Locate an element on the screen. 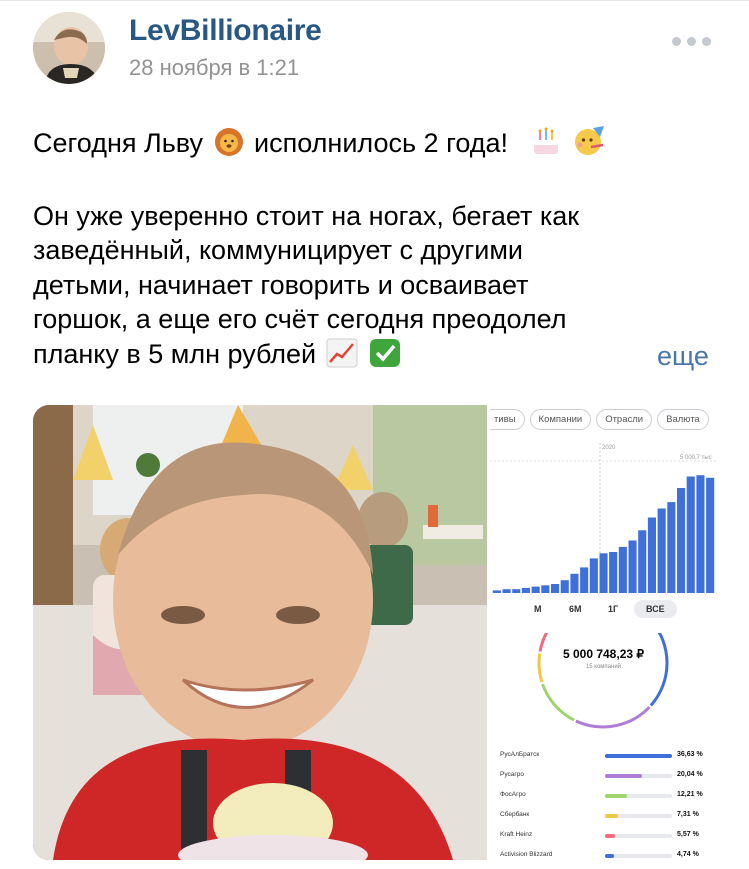 Image resolution: width=749 pixels, height=869 pixels. more-dots-icon is located at coordinates (691, 41).